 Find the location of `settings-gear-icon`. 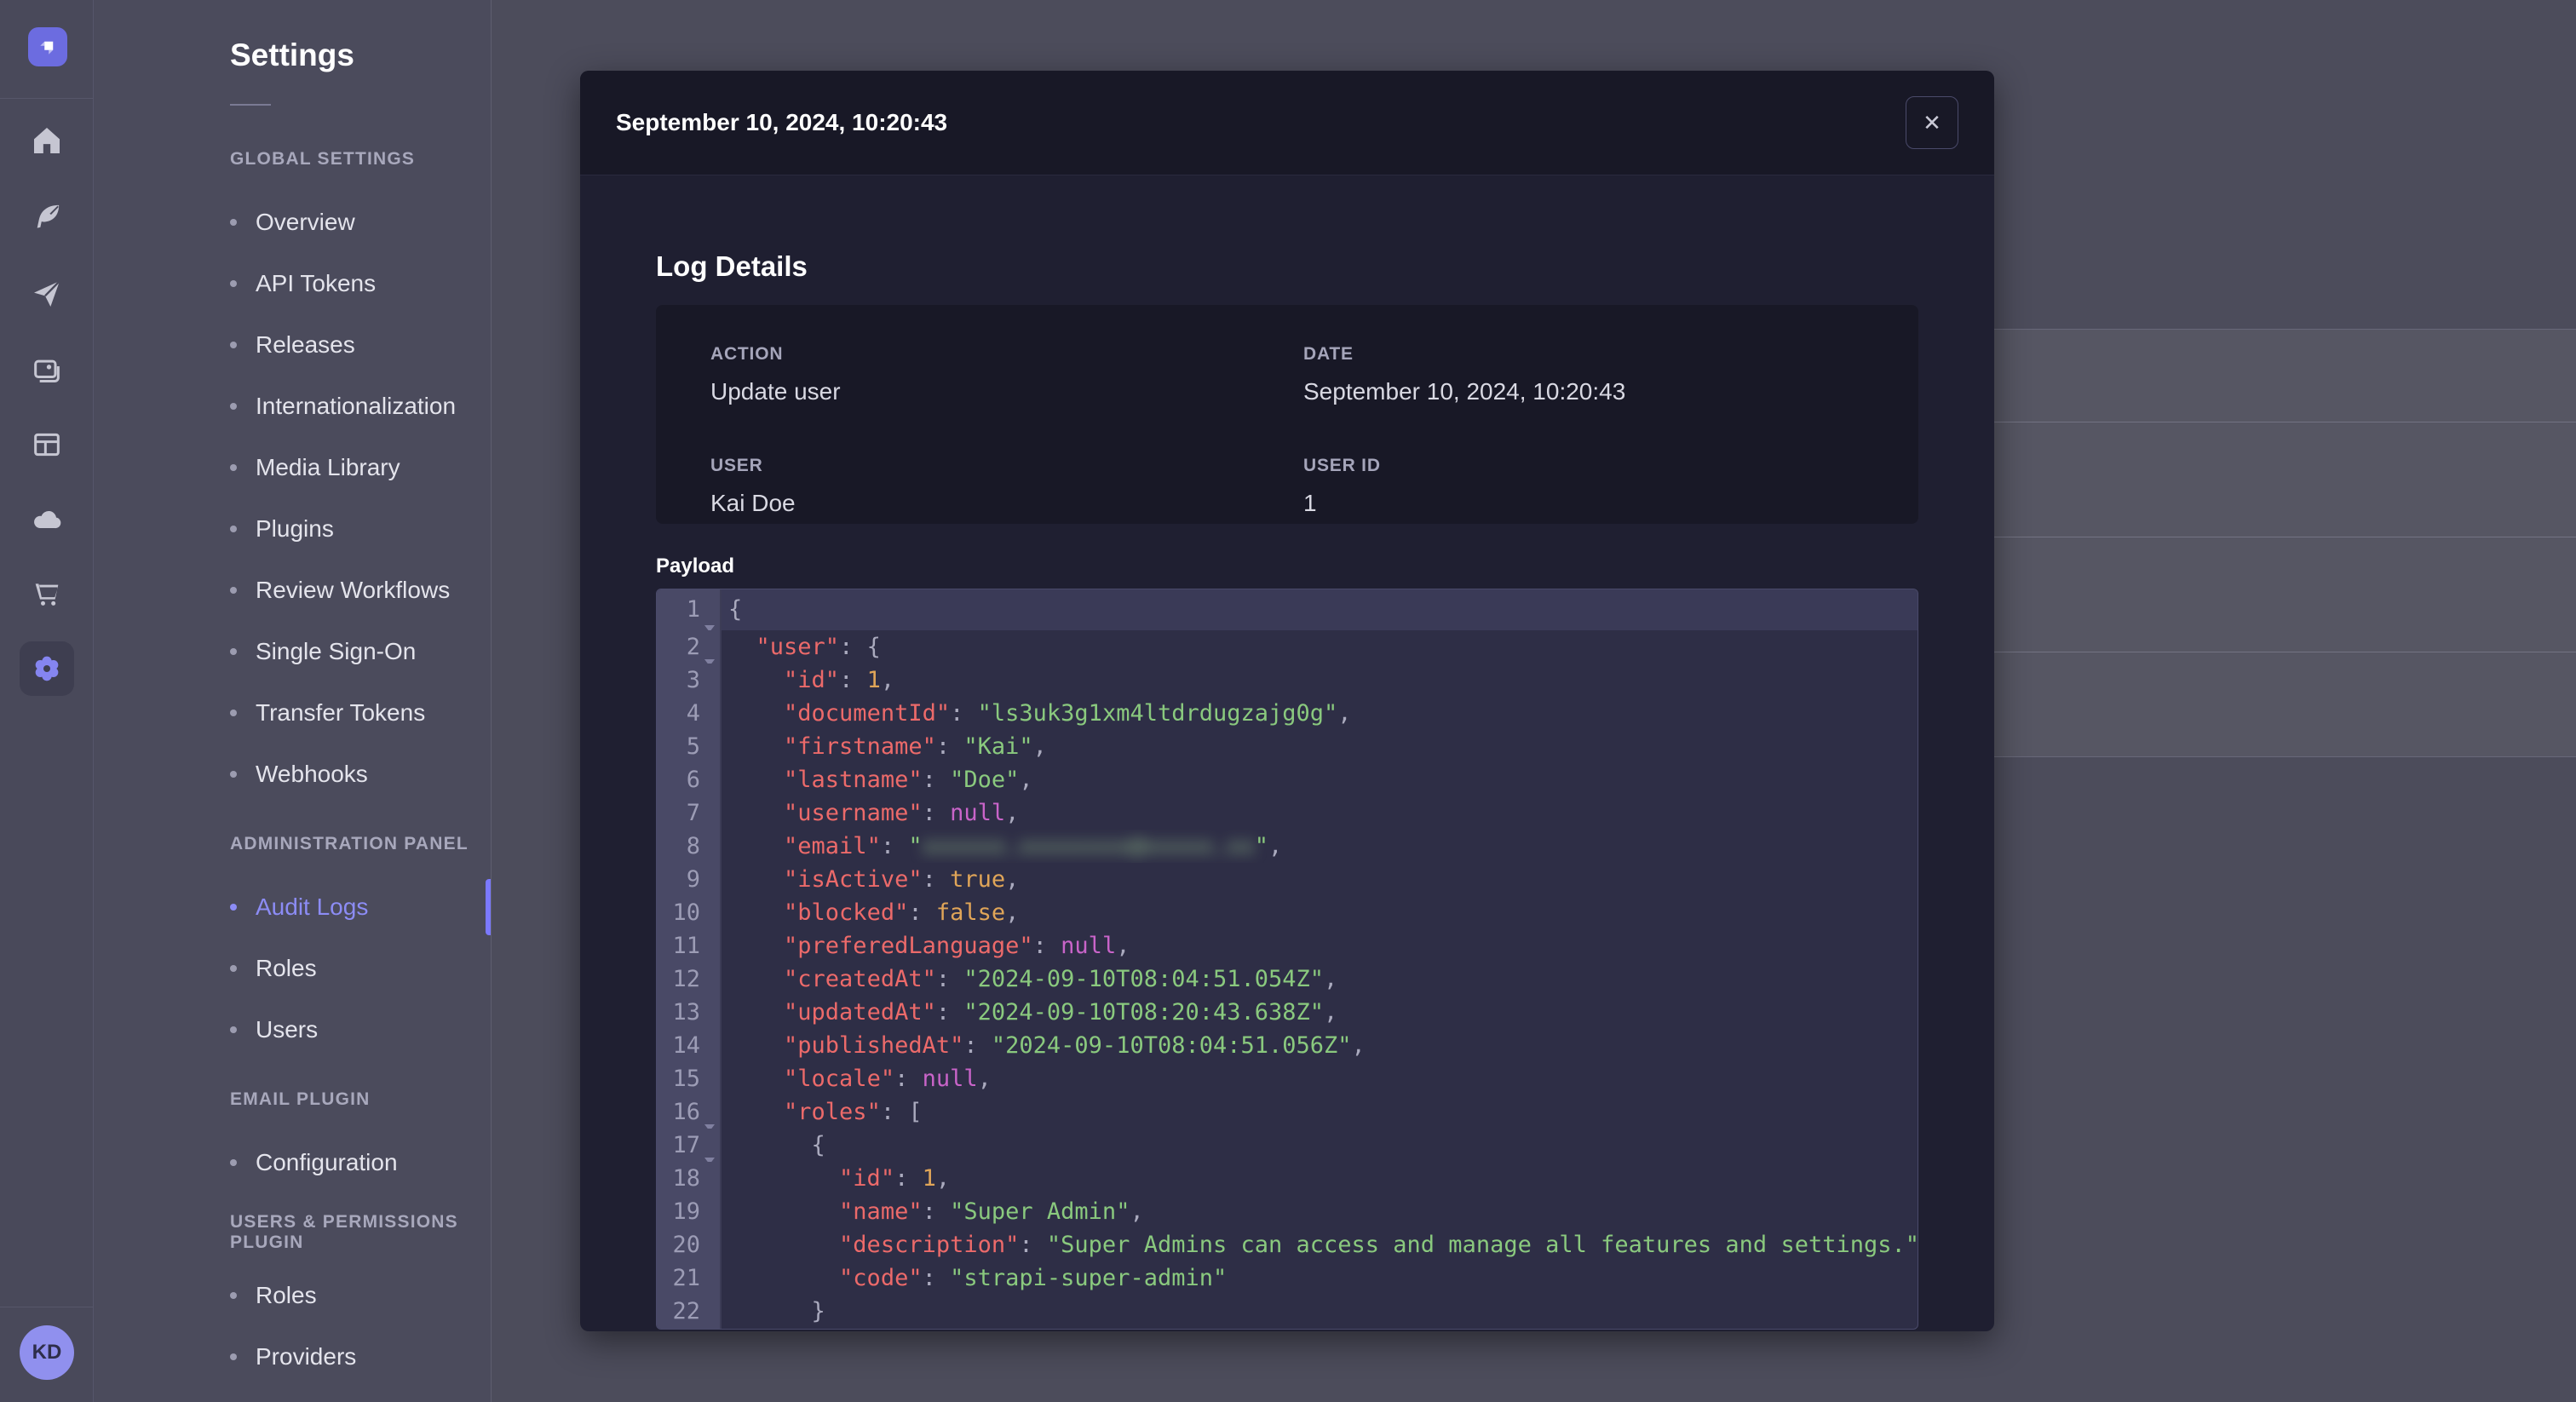

settings-gear-icon is located at coordinates (47, 668).